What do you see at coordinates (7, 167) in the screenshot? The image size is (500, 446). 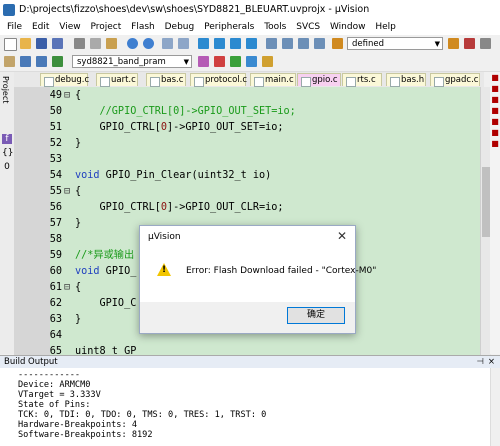 I see `templates-icon: 0` at bounding box center [7, 167].